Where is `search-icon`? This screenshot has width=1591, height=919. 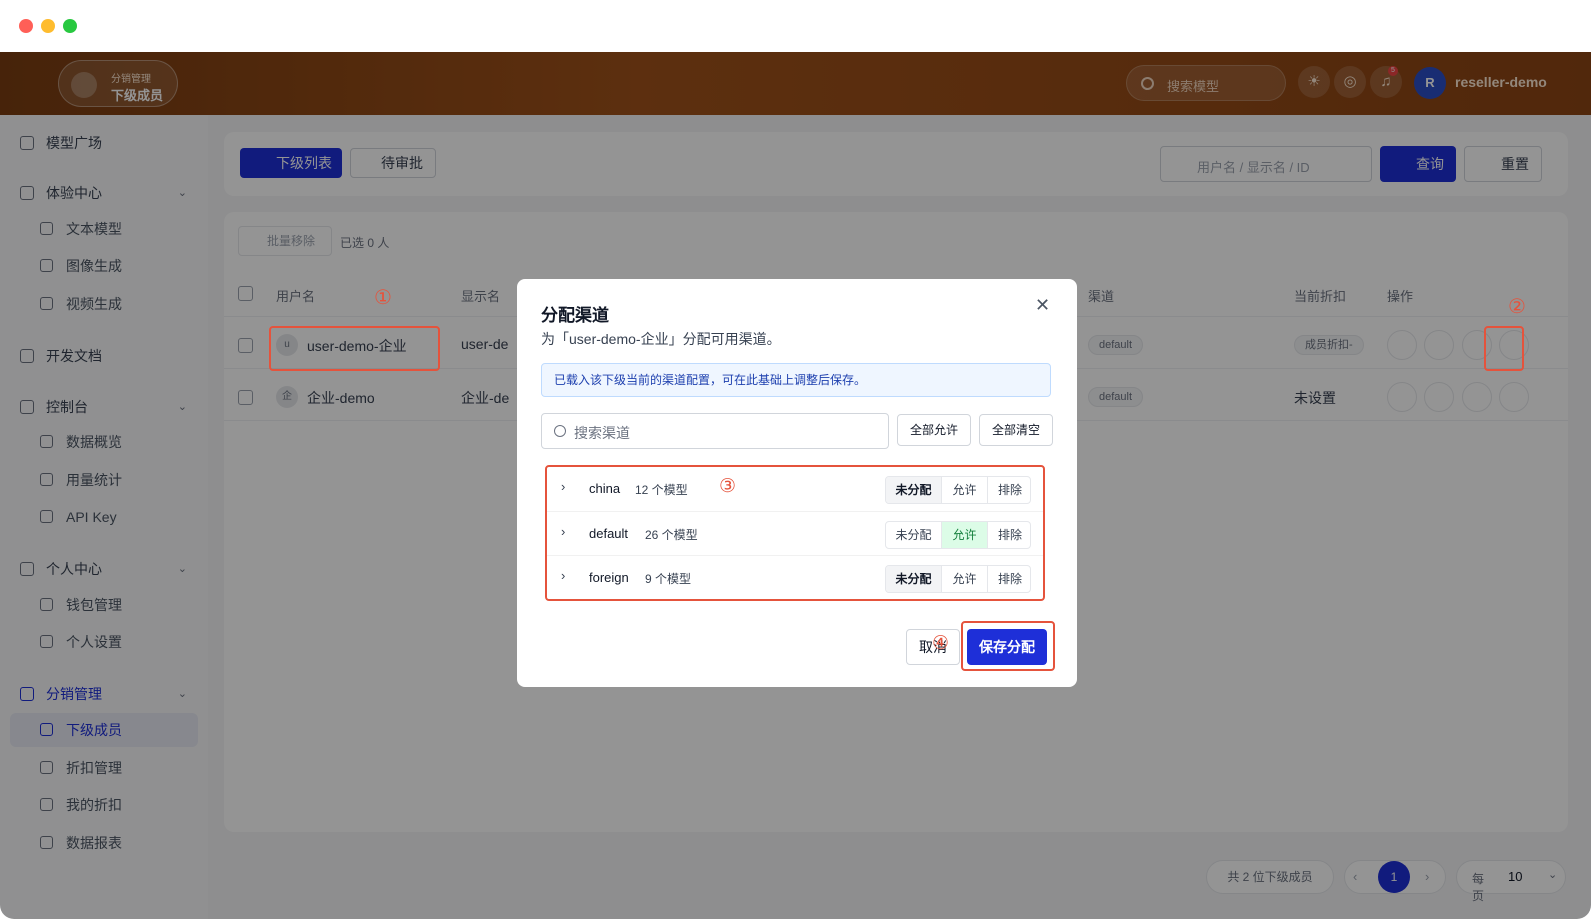
search-icon is located at coordinates (560, 431).